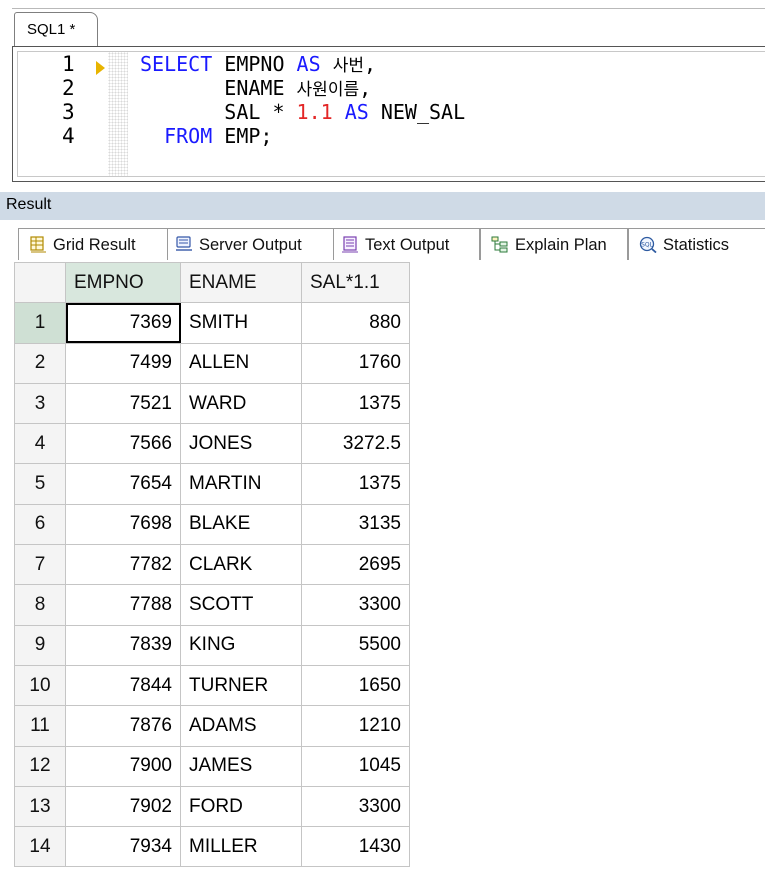  I want to click on code-token: NEW_SAL, so click(417, 112).